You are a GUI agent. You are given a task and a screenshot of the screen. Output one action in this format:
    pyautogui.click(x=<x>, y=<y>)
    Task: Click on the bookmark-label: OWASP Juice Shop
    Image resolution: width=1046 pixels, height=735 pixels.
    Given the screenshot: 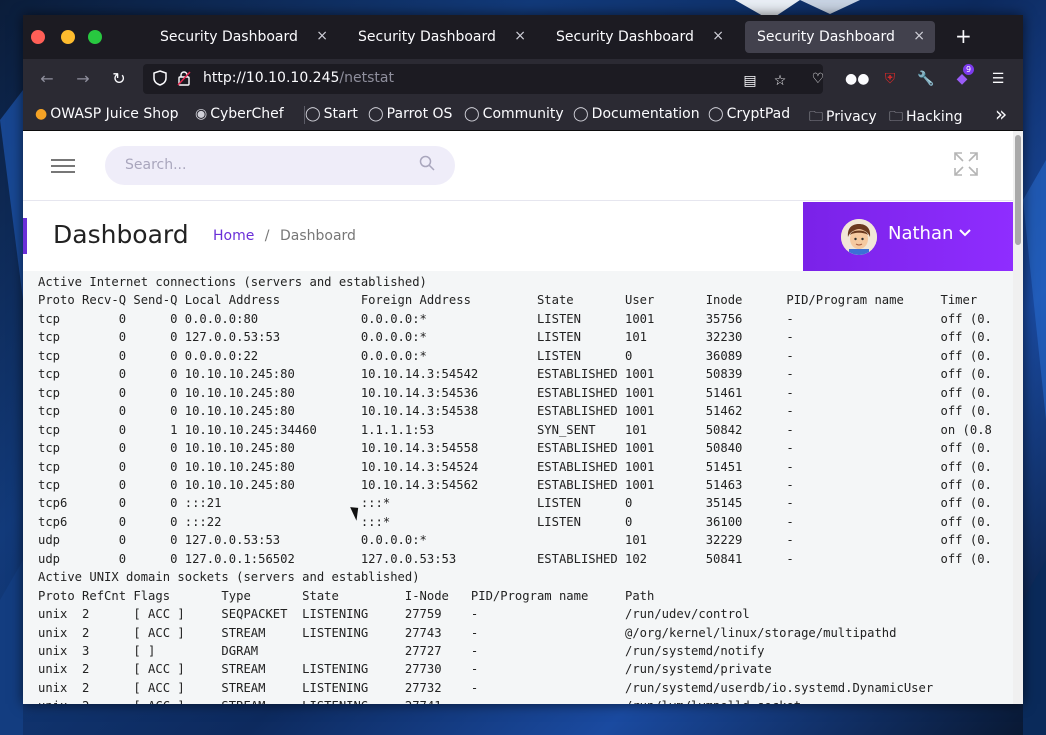 What is the action you would take?
    pyautogui.click(x=114, y=114)
    